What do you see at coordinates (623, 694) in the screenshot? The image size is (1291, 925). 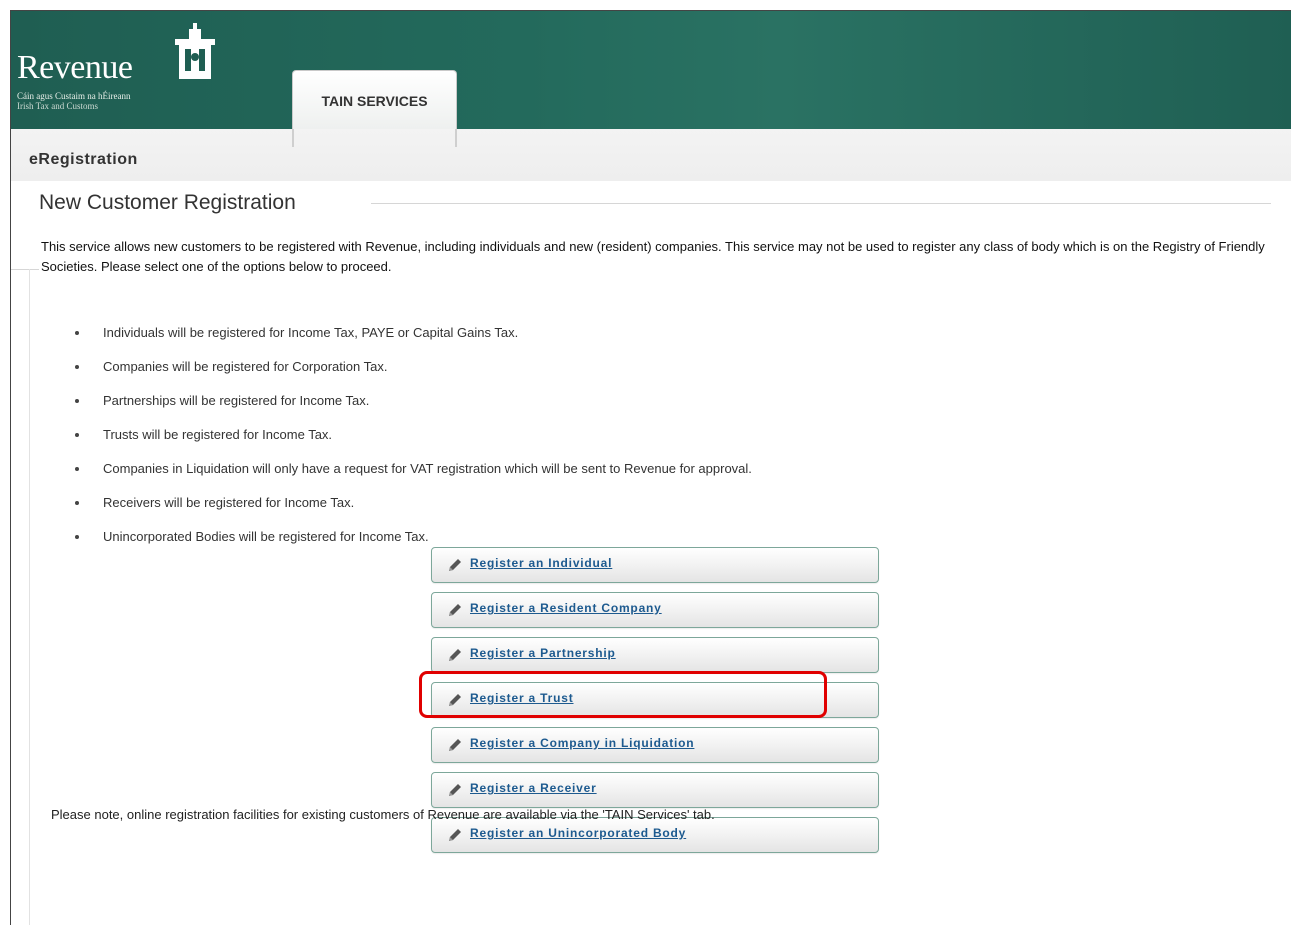 I see `trust-highlight-box` at bounding box center [623, 694].